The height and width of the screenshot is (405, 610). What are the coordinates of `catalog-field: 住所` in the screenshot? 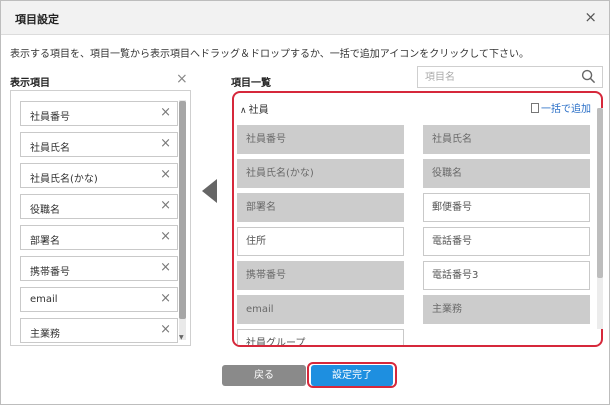 It's located at (320, 241).